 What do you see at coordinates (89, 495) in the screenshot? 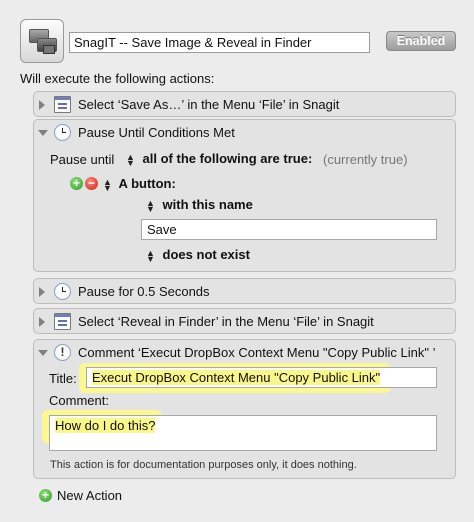
I see `new-action-button: New Action` at bounding box center [89, 495].